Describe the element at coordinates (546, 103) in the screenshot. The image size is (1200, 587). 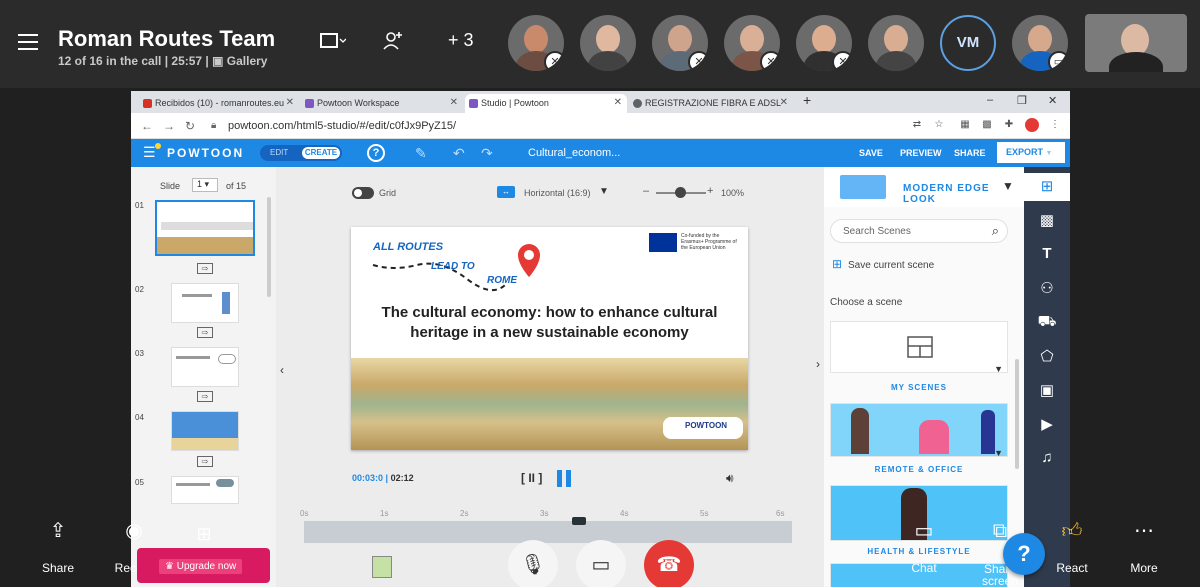
I see `browser-tab-active: Studio | Powtoon ✕` at that location.